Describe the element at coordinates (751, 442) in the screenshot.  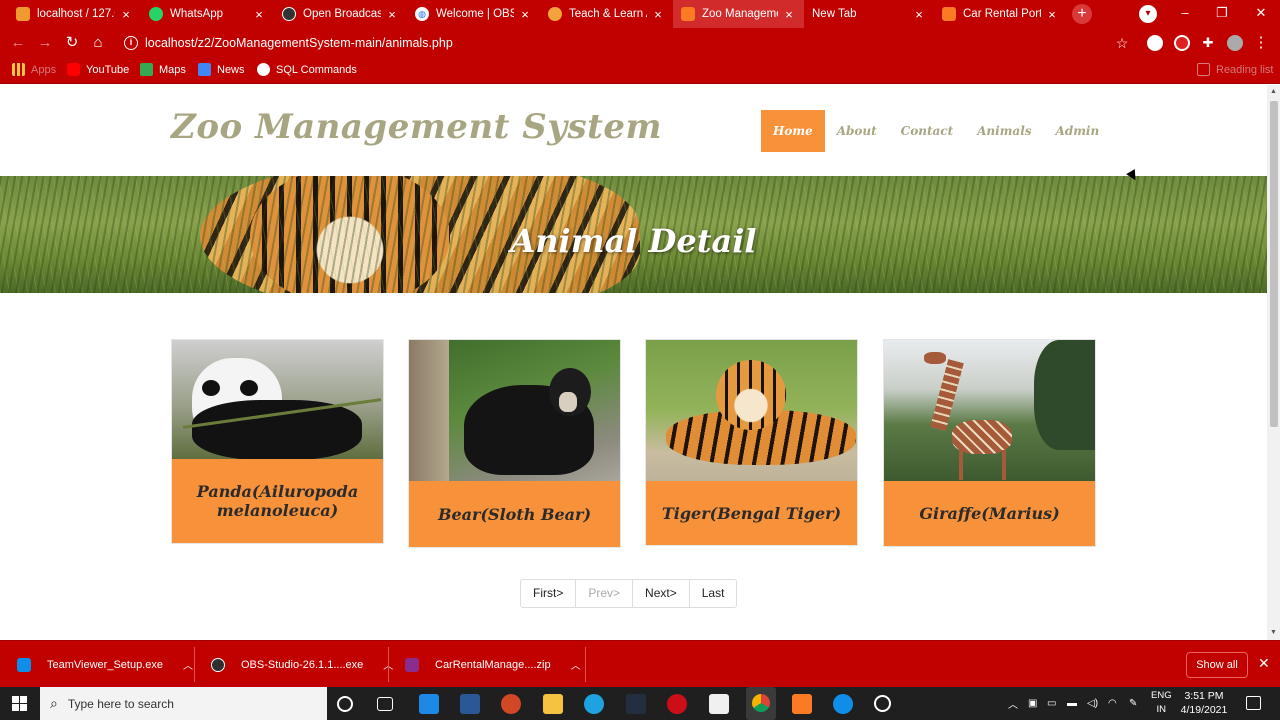
I see `animal-card-tiger: Tiger(Bengal Tiger)` at that location.